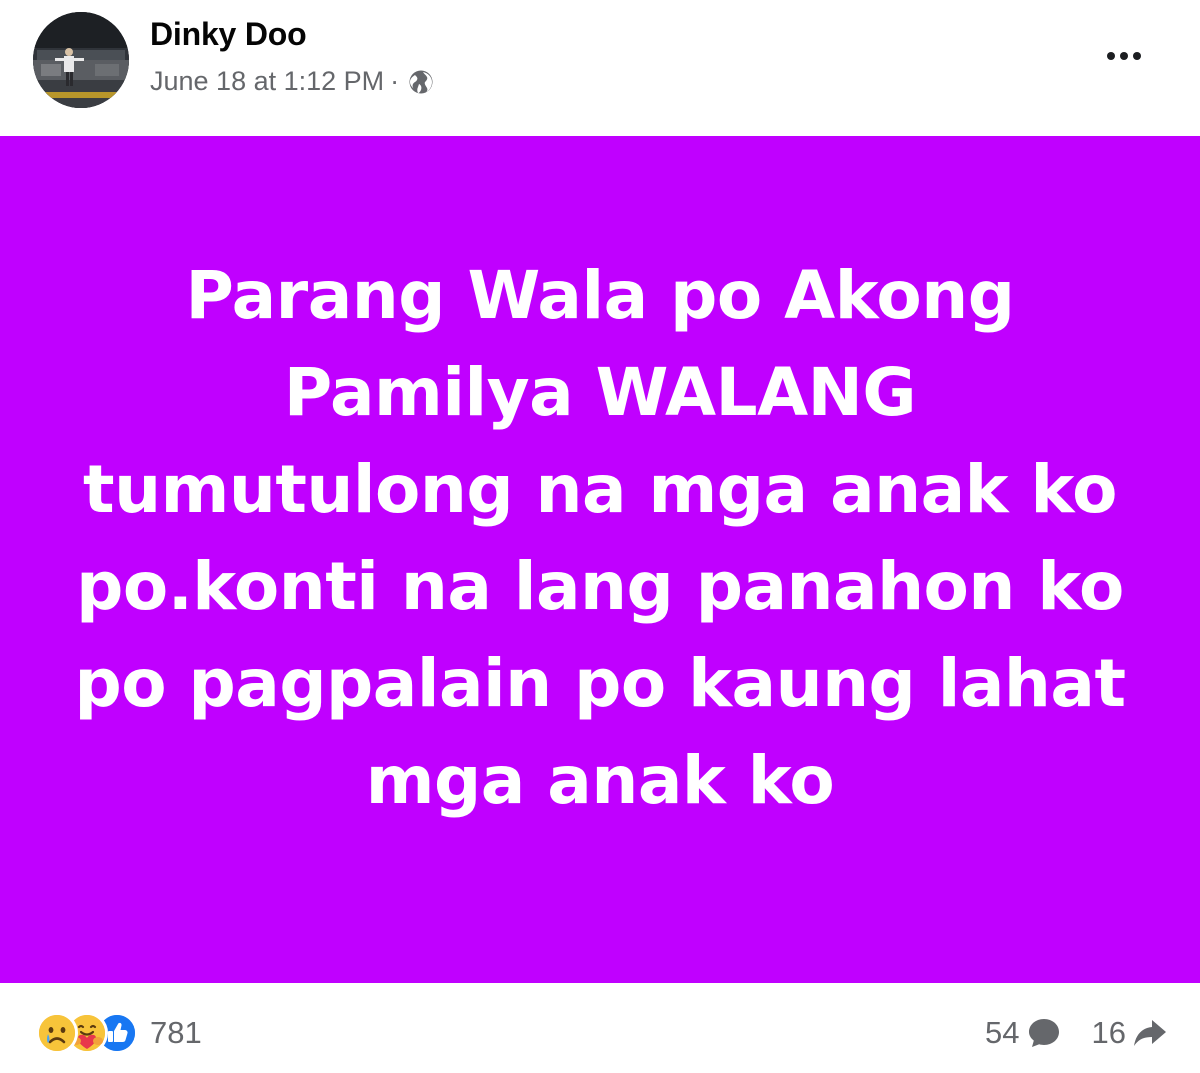  What do you see at coordinates (1044, 1033) in the screenshot?
I see `comment-icon` at bounding box center [1044, 1033].